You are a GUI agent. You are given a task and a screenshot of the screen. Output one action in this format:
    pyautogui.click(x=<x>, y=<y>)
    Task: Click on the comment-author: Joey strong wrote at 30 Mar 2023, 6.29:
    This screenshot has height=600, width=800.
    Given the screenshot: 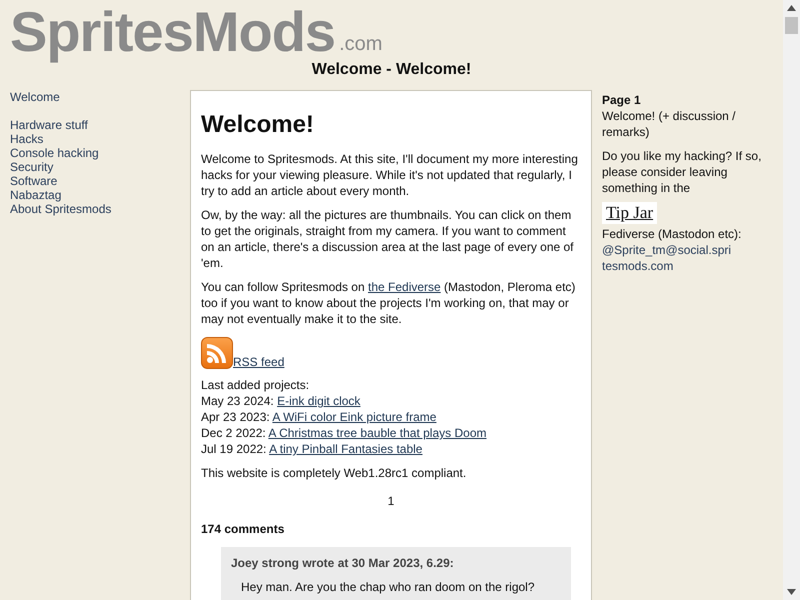 What is the action you would take?
    pyautogui.click(x=342, y=563)
    